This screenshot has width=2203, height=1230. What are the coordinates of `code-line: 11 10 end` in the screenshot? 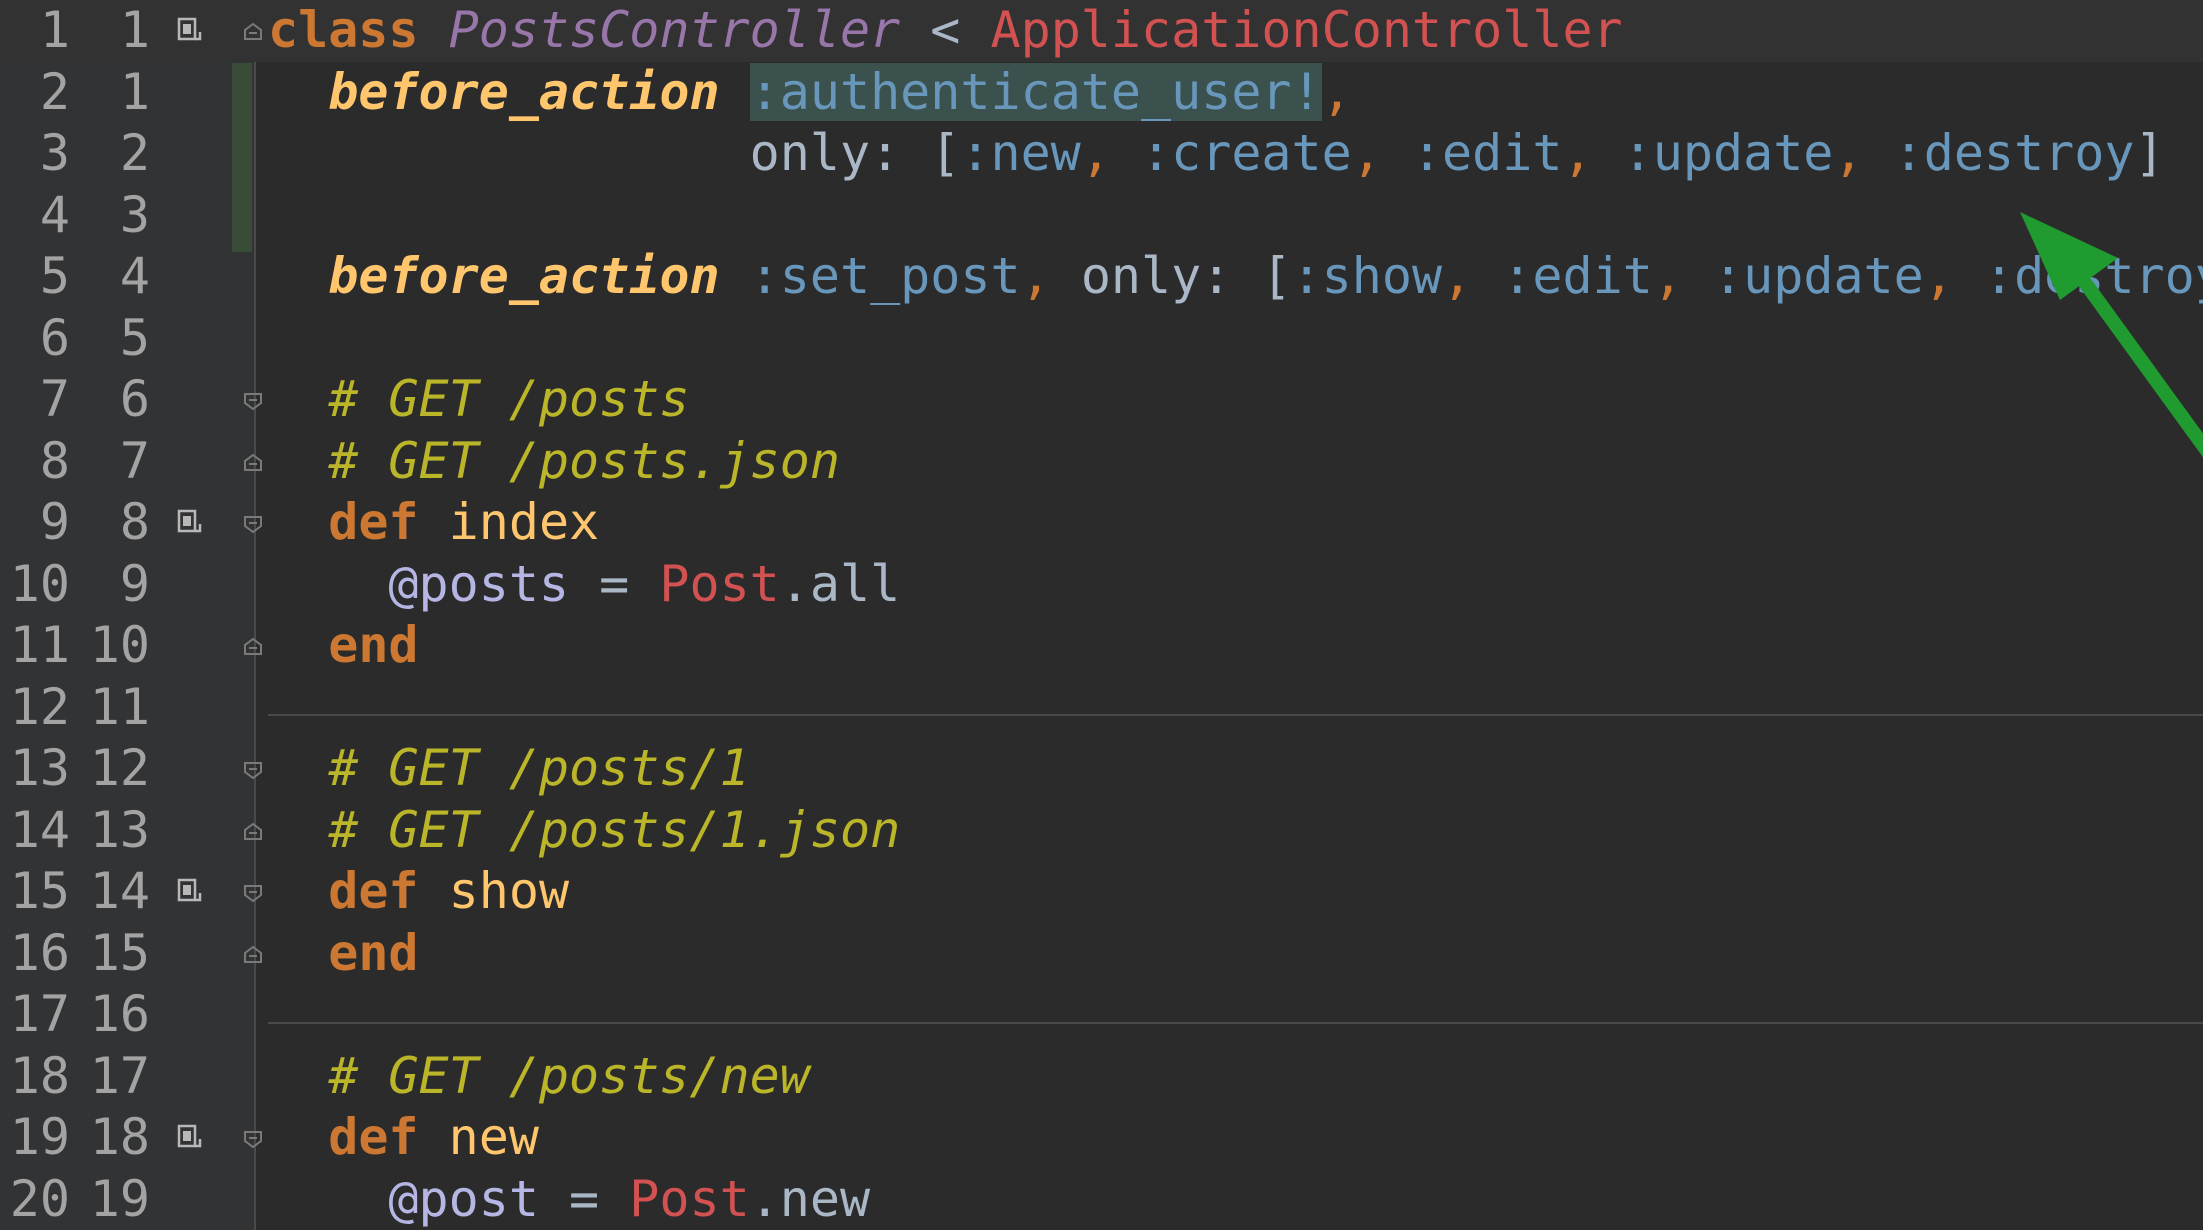 It's located at (1101, 646).